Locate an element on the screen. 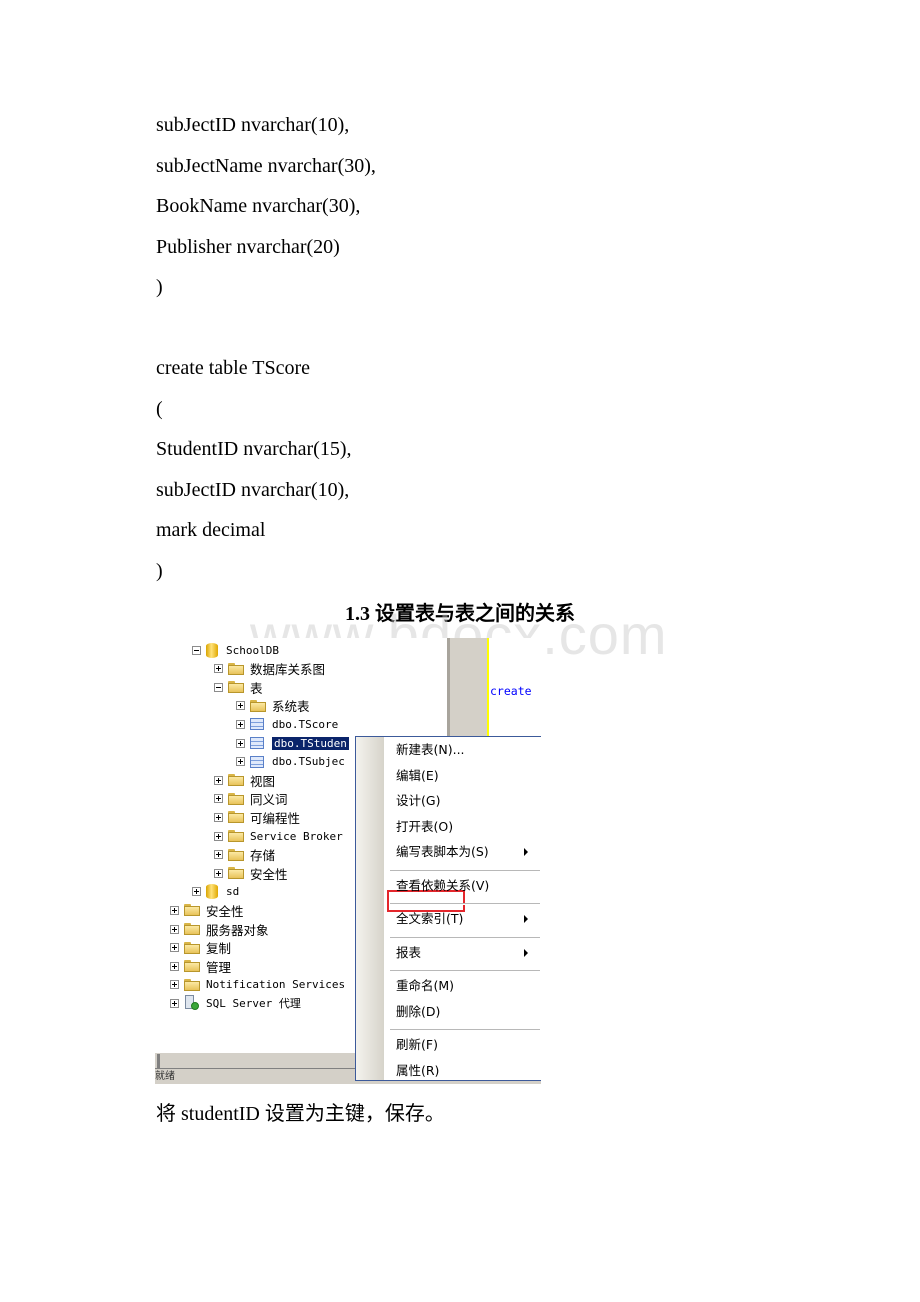 This screenshot has width=920, height=1302. tree-node-label: 可编程性 is located at coordinates (275, 818).